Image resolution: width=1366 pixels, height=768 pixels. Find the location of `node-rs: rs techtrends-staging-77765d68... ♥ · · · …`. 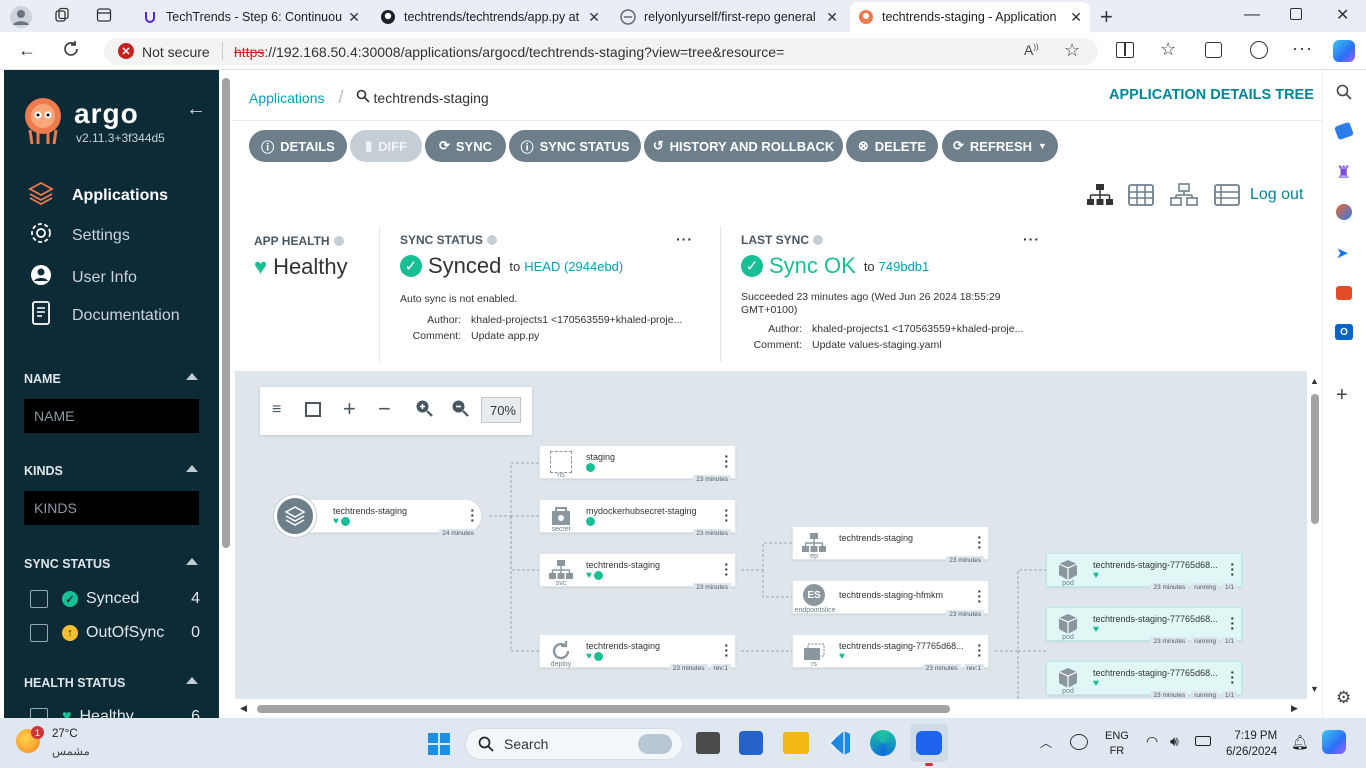

node-rs: rs techtrends-staging-77765d68... ♥ · · · … is located at coordinates (890, 653).